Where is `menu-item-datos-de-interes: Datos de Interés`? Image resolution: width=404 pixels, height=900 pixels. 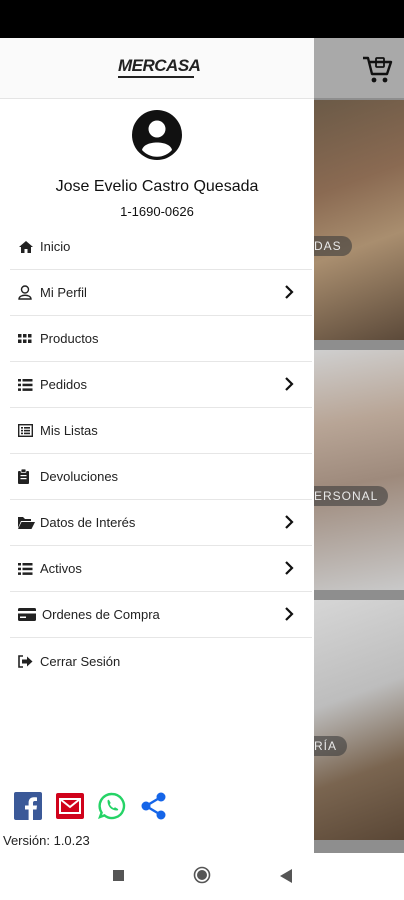 menu-item-datos-de-interes: Datos de Interés is located at coordinates (161, 523).